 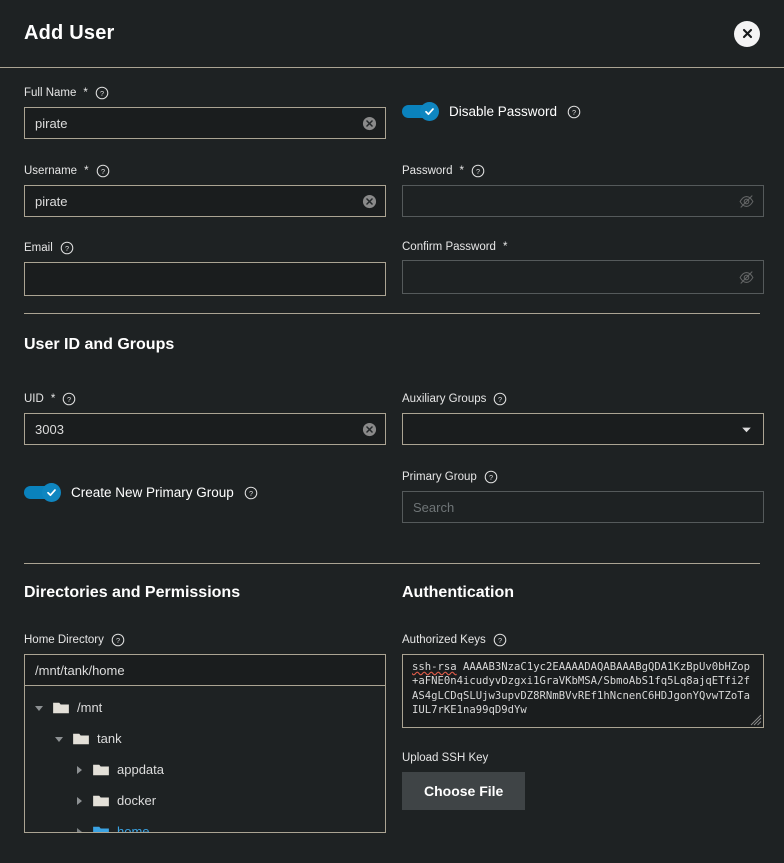 What do you see at coordinates (205, 670) in the screenshot?
I see `home-directory-input: /mnt/tank/home` at bounding box center [205, 670].